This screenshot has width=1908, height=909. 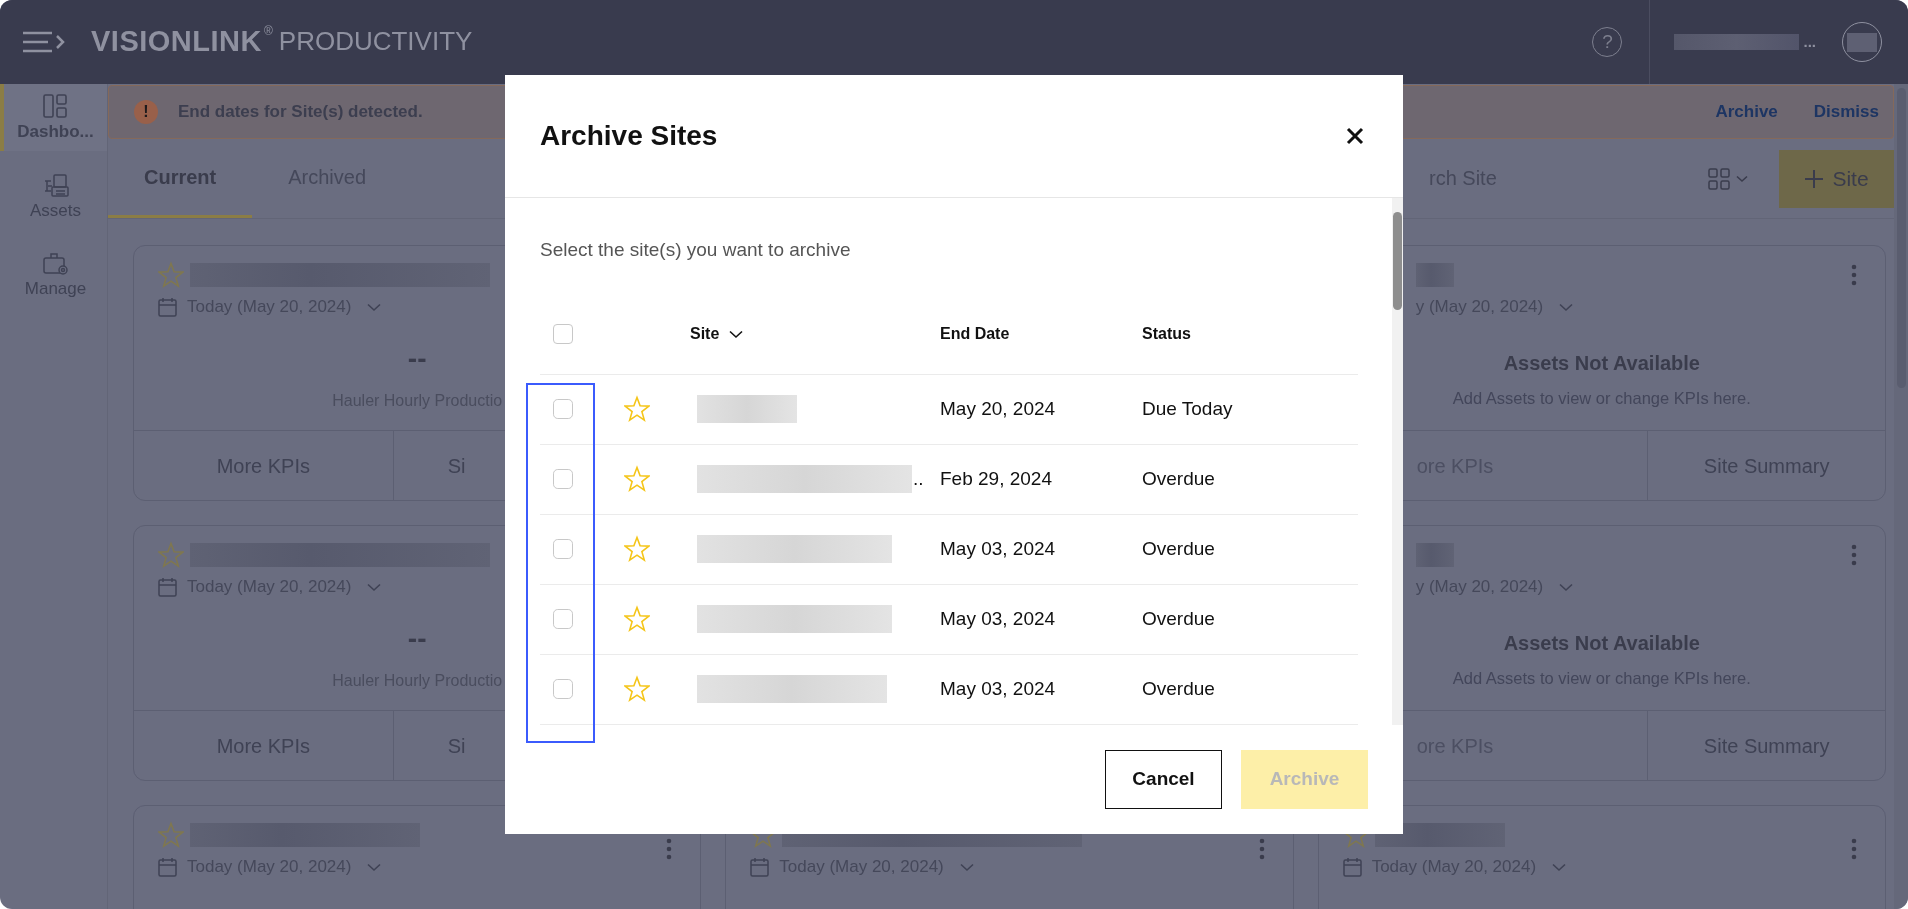 I want to click on cancel-button: Cancel, so click(x=1163, y=779).